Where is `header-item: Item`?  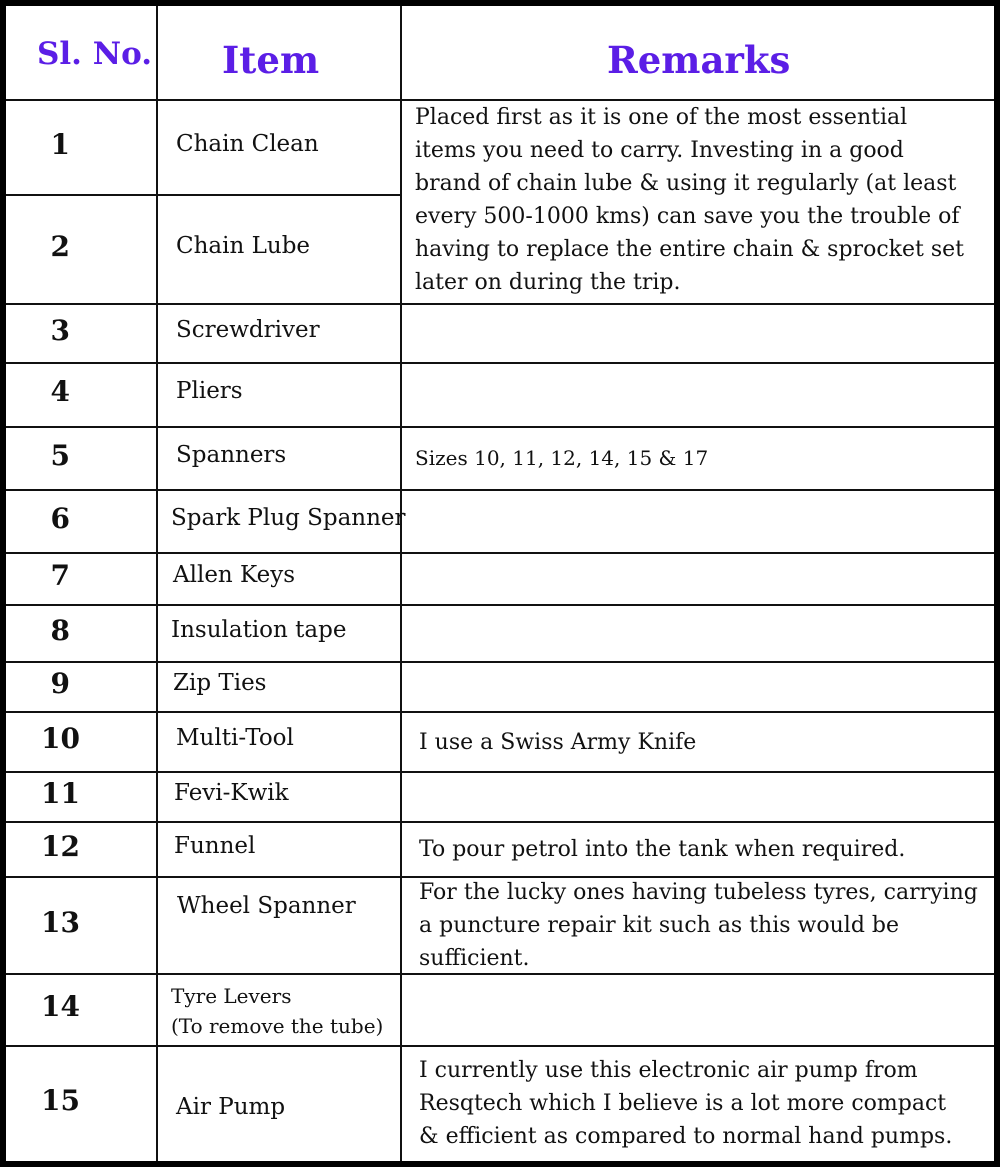
header-item: Item is located at coordinates (271, 60).